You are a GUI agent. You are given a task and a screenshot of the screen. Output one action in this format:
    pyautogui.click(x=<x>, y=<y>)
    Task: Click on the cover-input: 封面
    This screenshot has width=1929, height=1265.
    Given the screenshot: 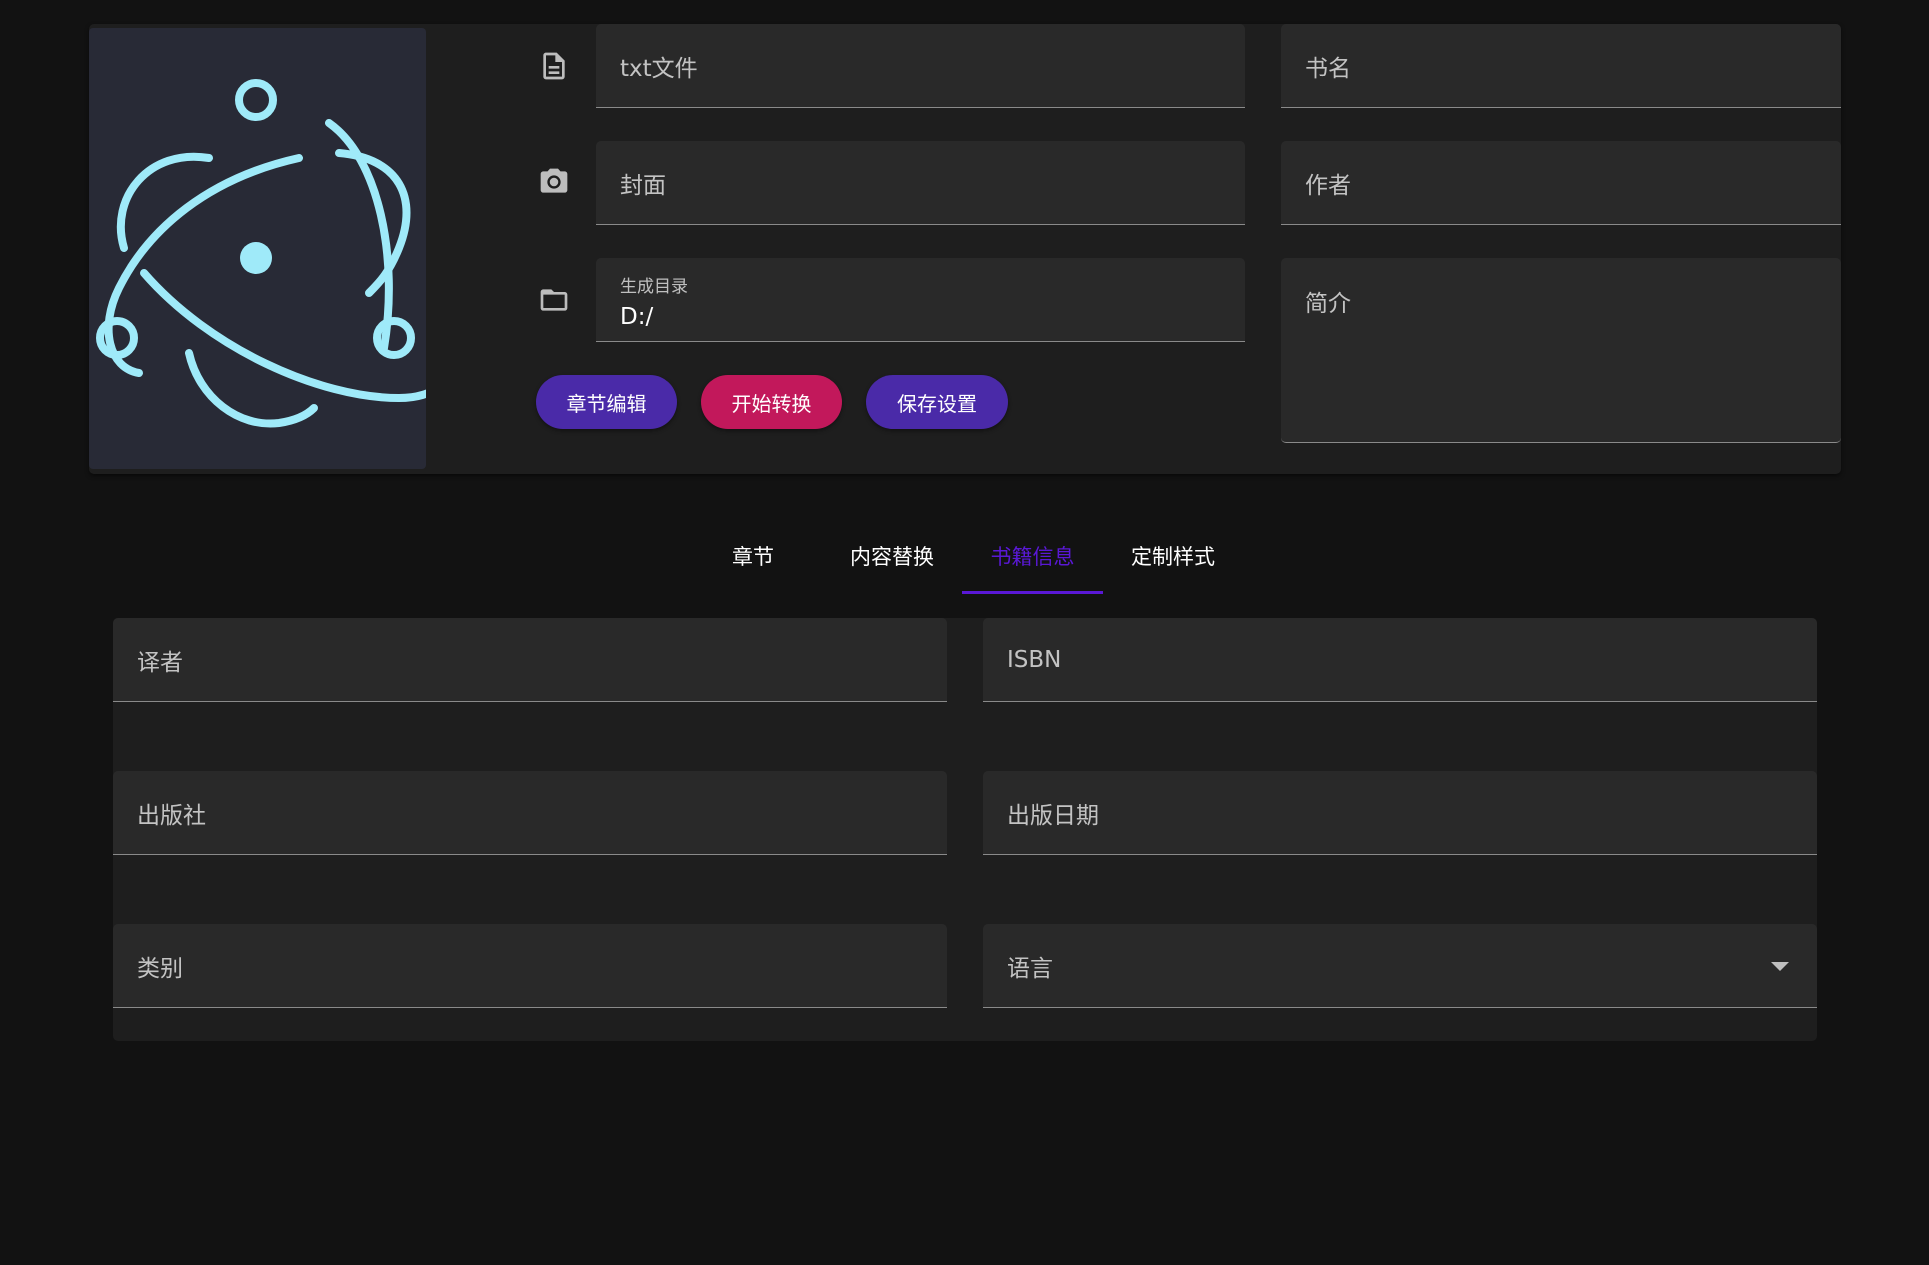 What is the action you would take?
    pyautogui.click(x=920, y=183)
    